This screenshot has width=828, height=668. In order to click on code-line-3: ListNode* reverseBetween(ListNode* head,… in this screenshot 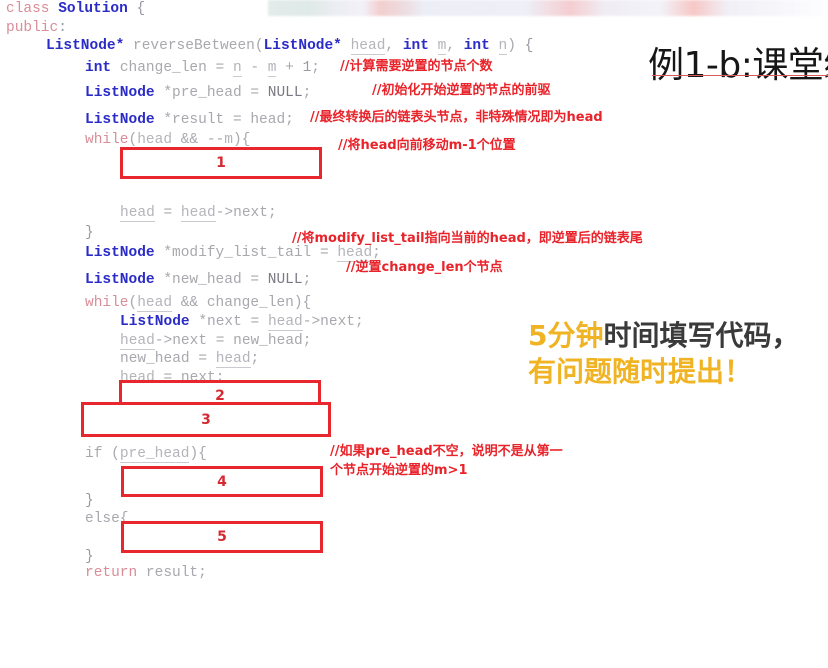, I will do `click(290, 46)`.